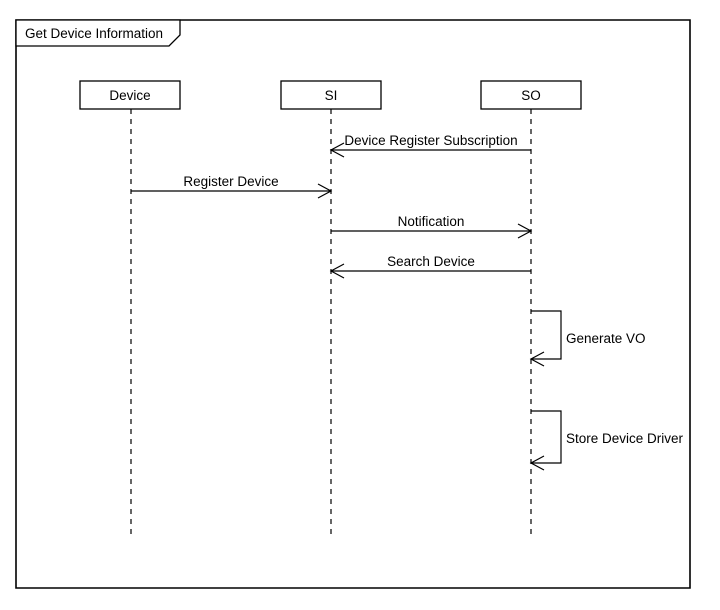 This screenshot has height=610, width=720. I want to click on lifeline-device: Device, so click(130, 308).